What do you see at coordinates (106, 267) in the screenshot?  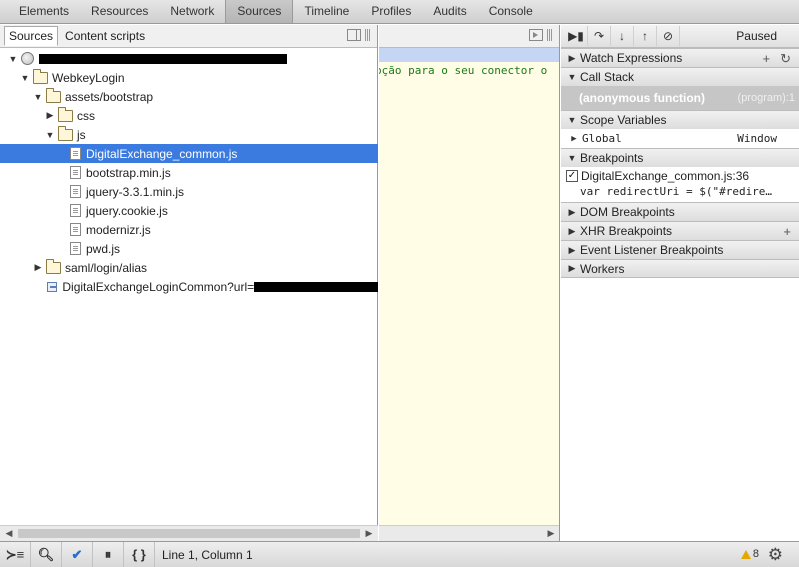 I see `tree-label: saml/login/alias` at bounding box center [106, 267].